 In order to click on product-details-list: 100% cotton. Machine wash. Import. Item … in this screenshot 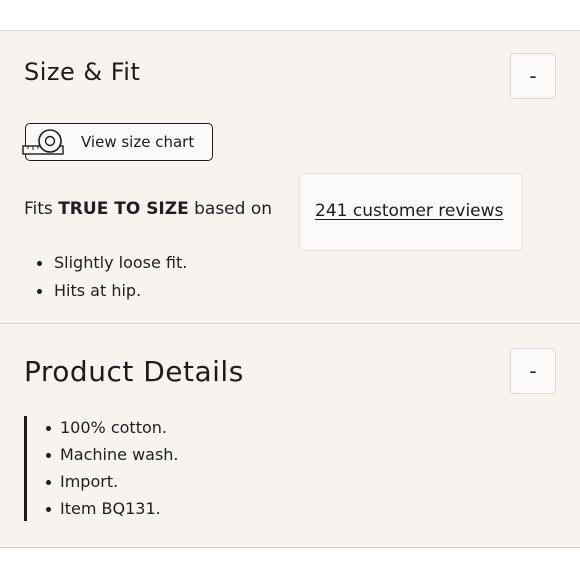, I will do `click(112, 472)`.